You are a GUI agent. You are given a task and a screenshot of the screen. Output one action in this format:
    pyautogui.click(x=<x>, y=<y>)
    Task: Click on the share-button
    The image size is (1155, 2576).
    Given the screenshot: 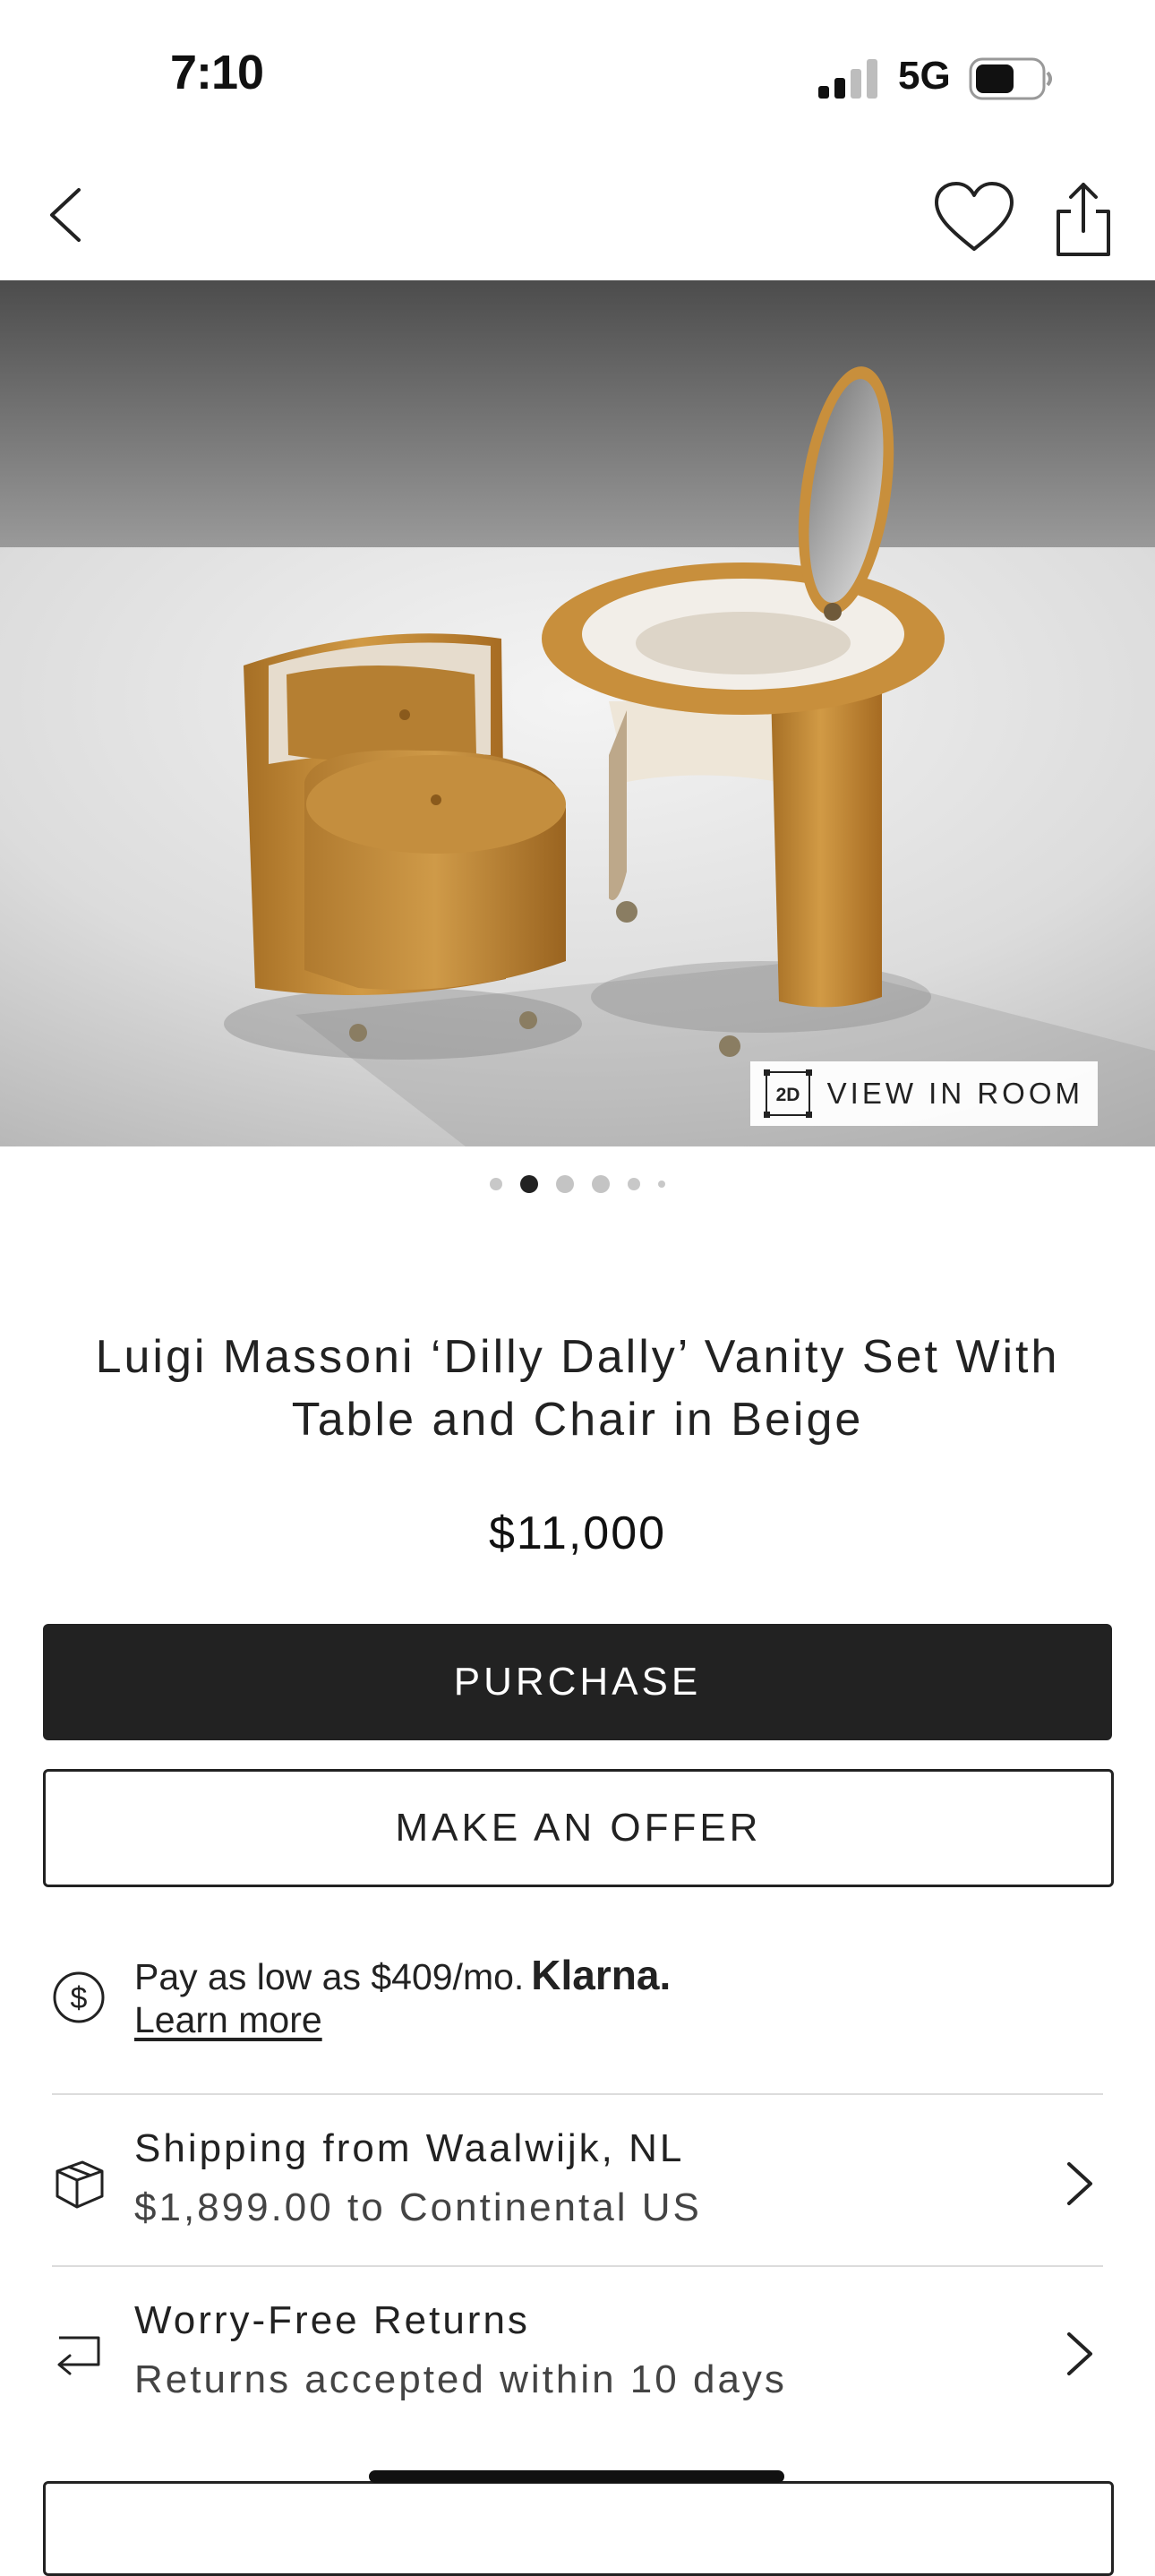 What is the action you would take?
    pyautogui.click(x=1083, y=219)
    